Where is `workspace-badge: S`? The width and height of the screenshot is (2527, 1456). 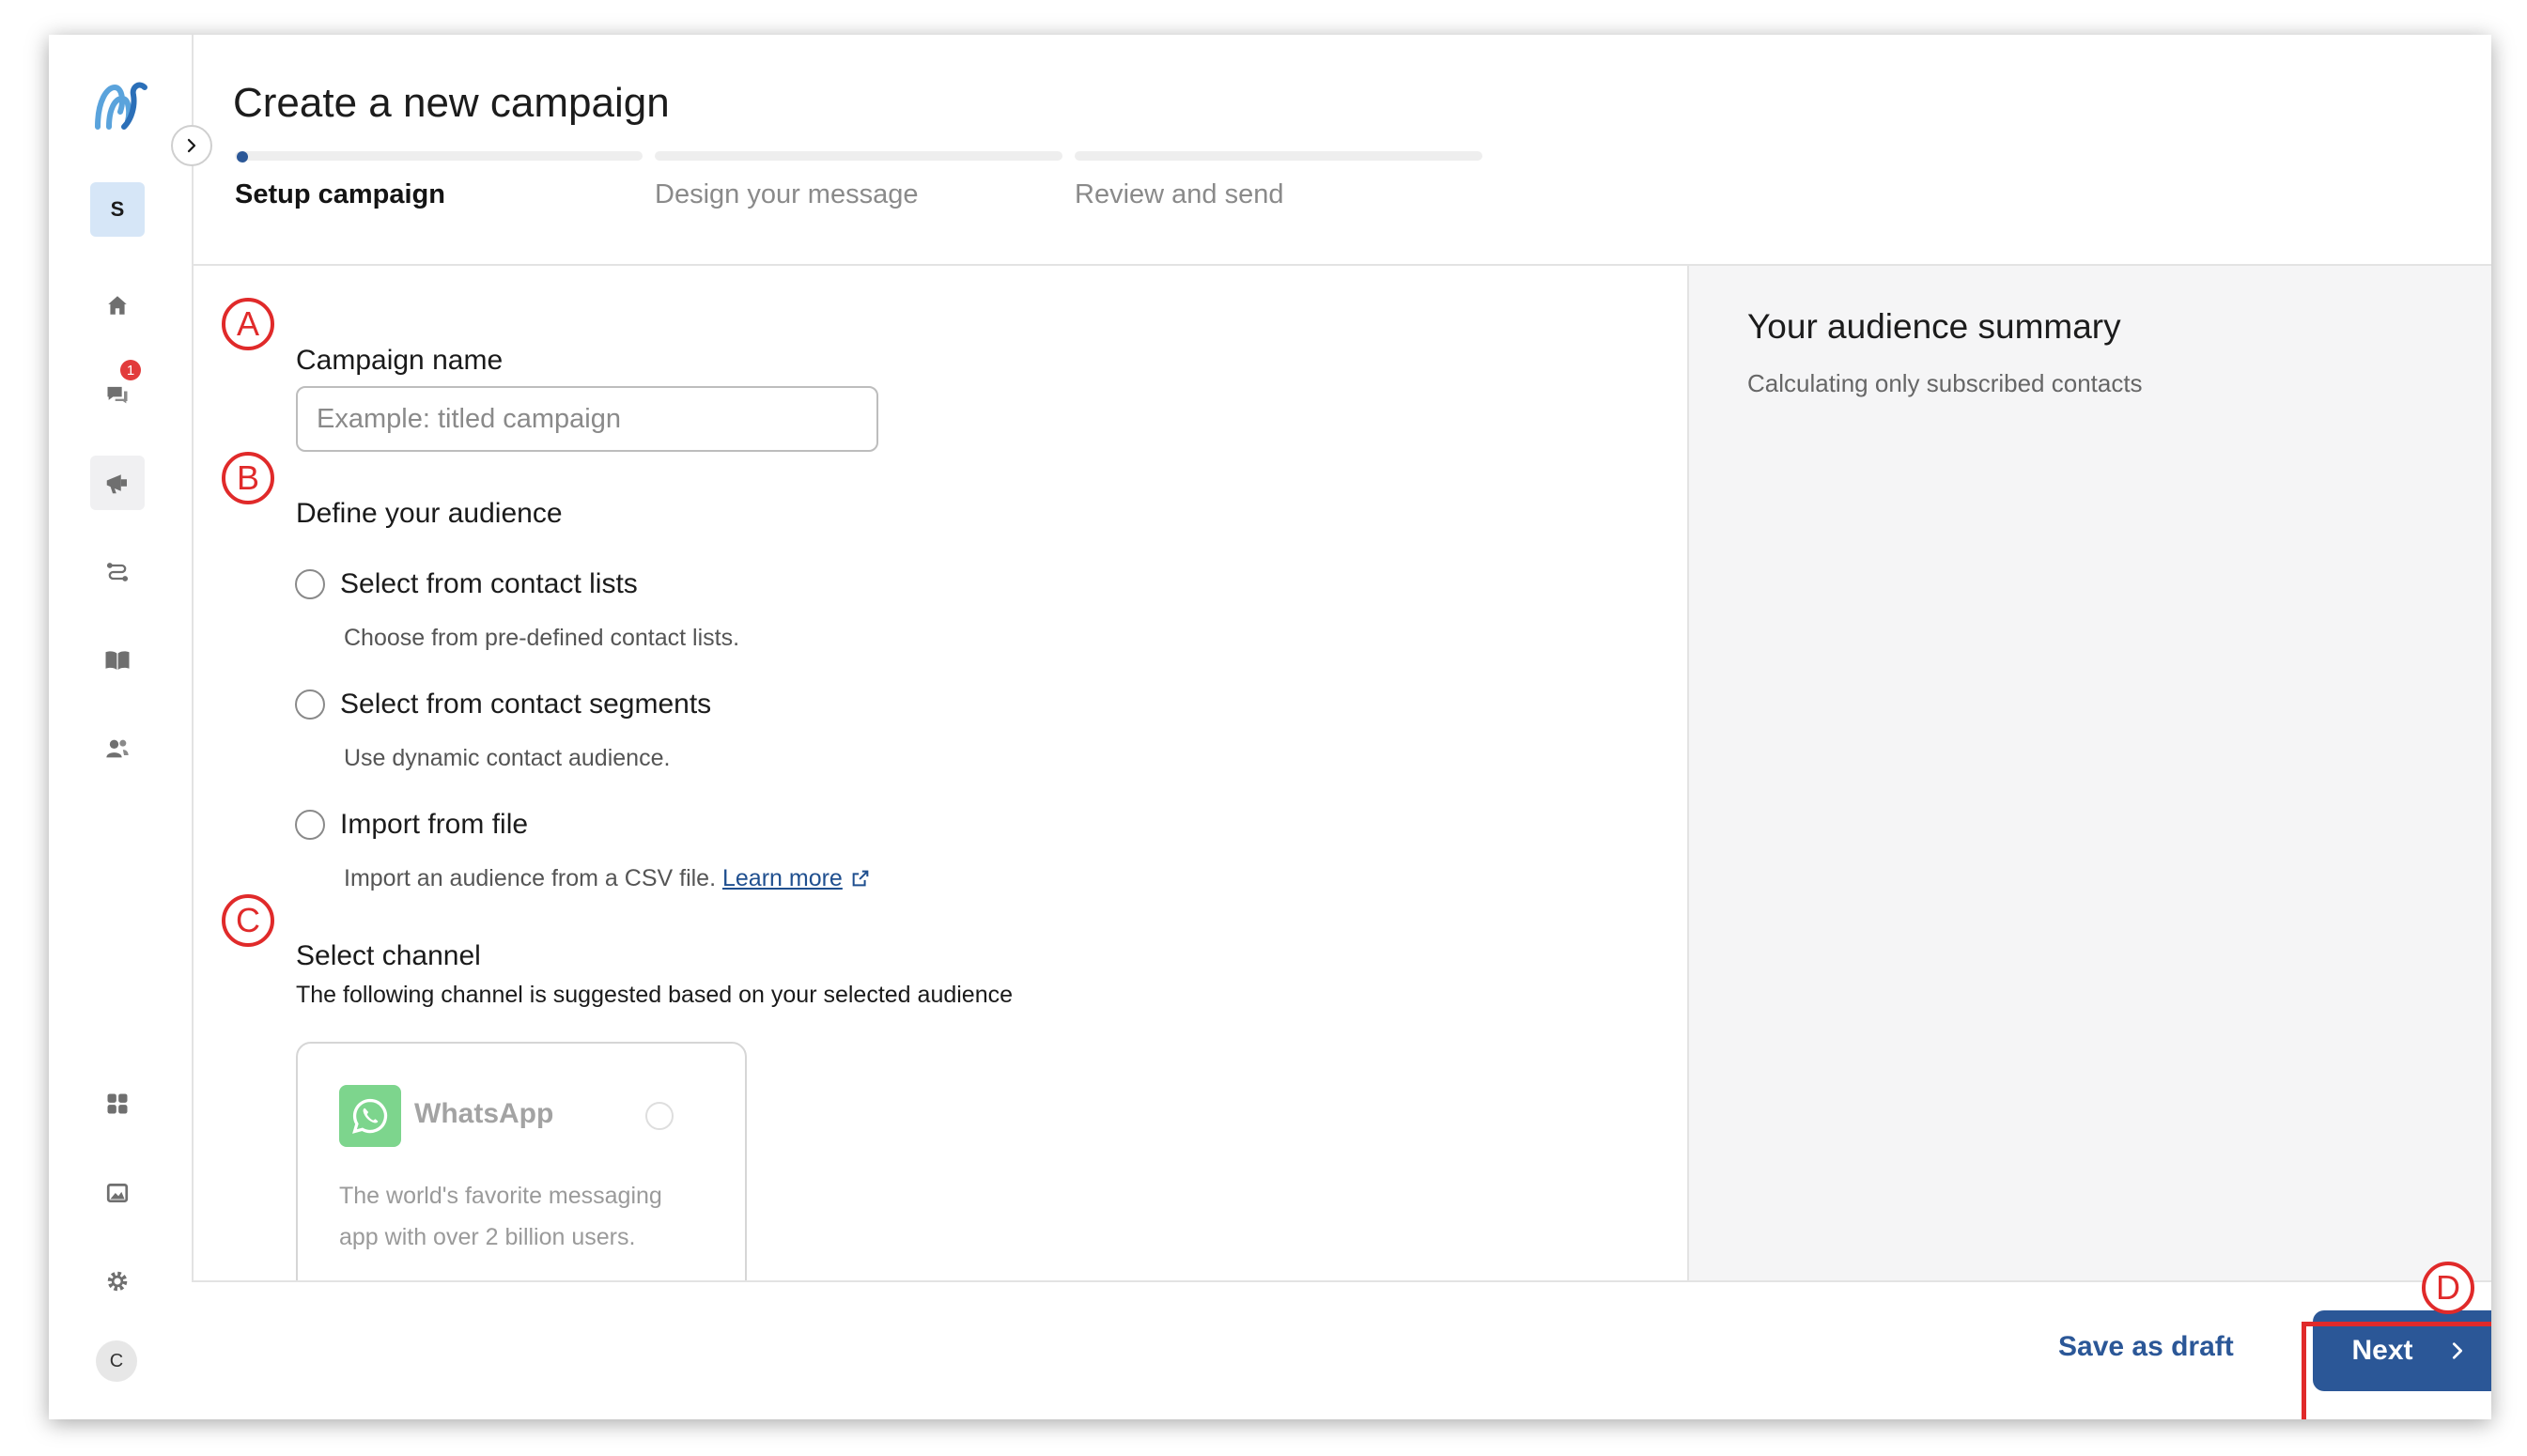
workspace-badge: S is located at coordinates (117, 209).